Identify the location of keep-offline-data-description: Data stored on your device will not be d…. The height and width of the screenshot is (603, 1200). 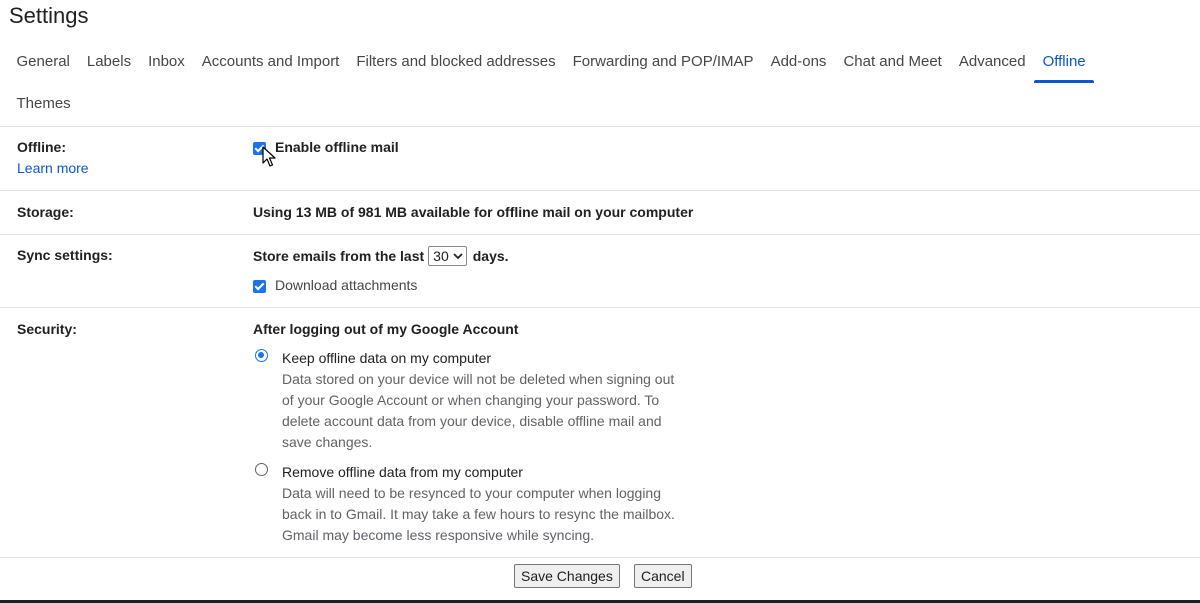
(478, 411).